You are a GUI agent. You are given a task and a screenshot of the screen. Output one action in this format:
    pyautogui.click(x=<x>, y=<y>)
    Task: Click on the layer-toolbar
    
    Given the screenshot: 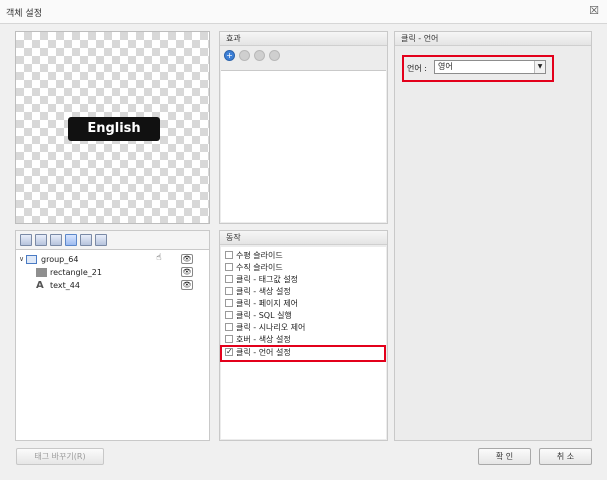 What is the action you would take?
    pyautogui.click(x=112, y=240)
    